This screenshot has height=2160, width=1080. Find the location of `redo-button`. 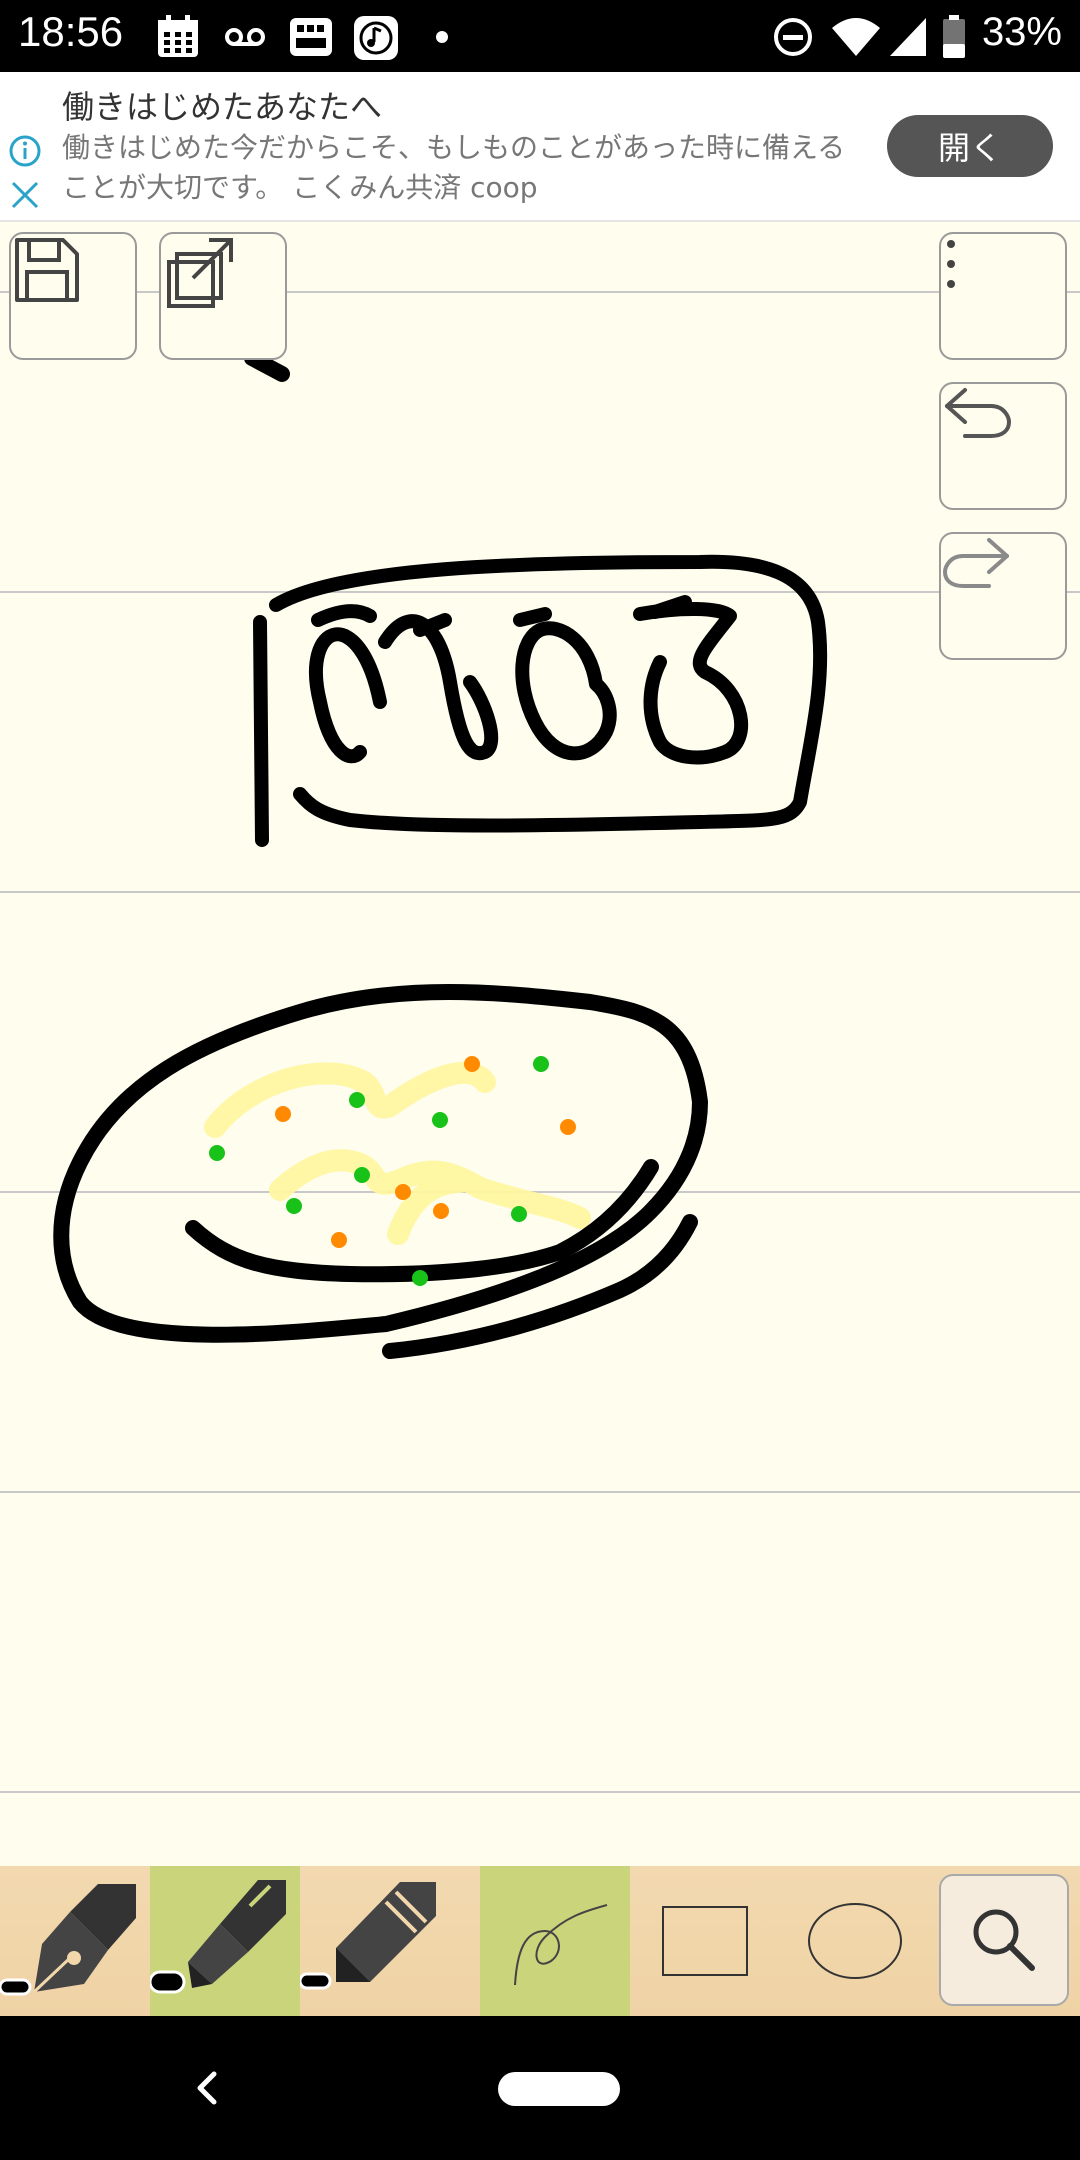

redo-button is located at coordinates (1003, 596).